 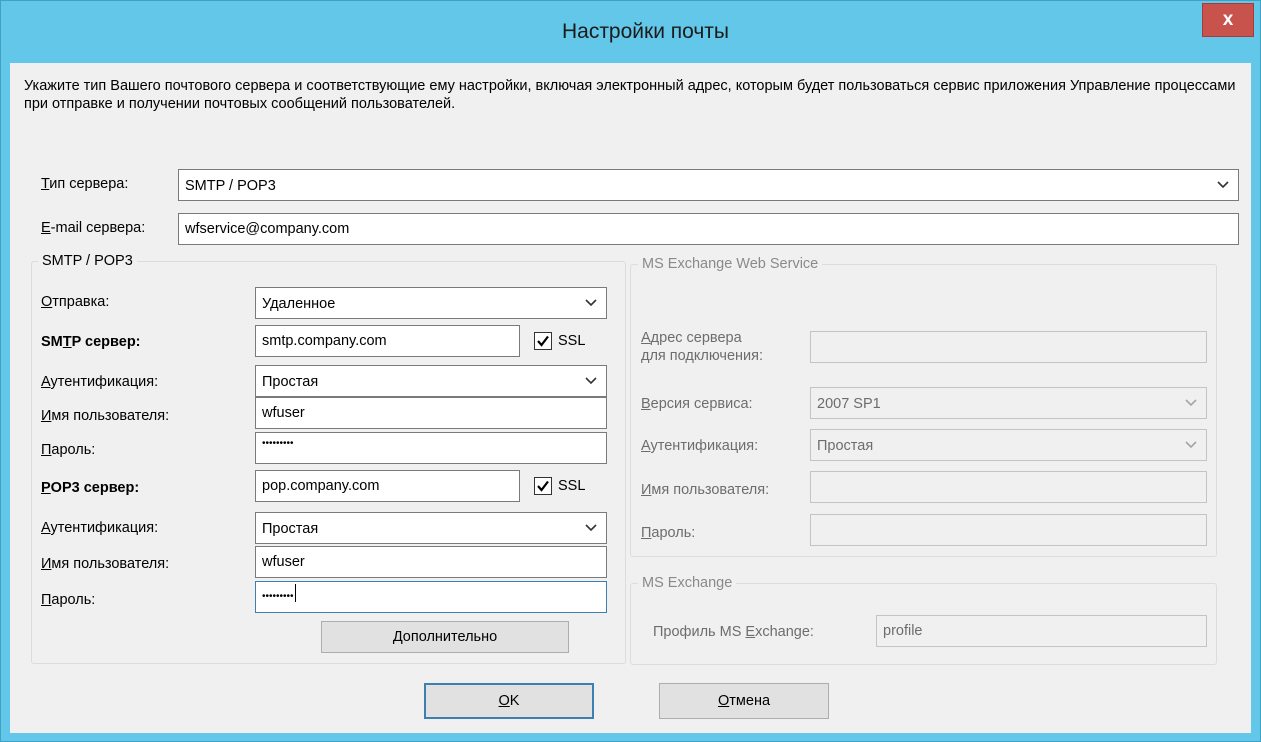 I want to click on ok-button: OK, so click(x=509, y=701).